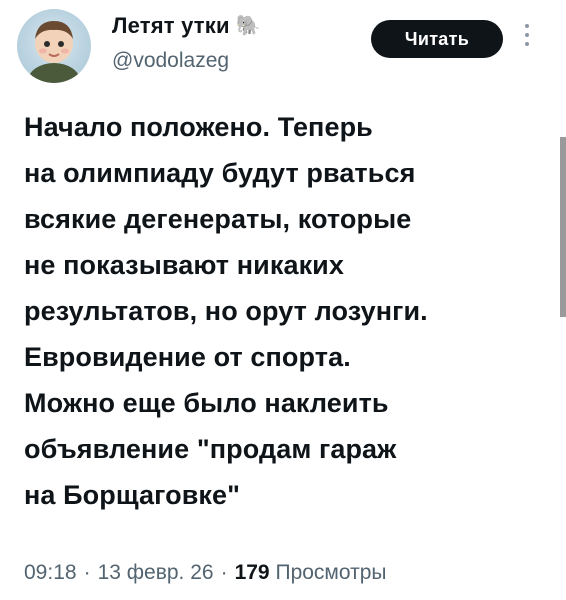 Image resolution: width=566 pixels, height=600 pixels. I want to click on views-label: Просмотры, so click(331, 572).